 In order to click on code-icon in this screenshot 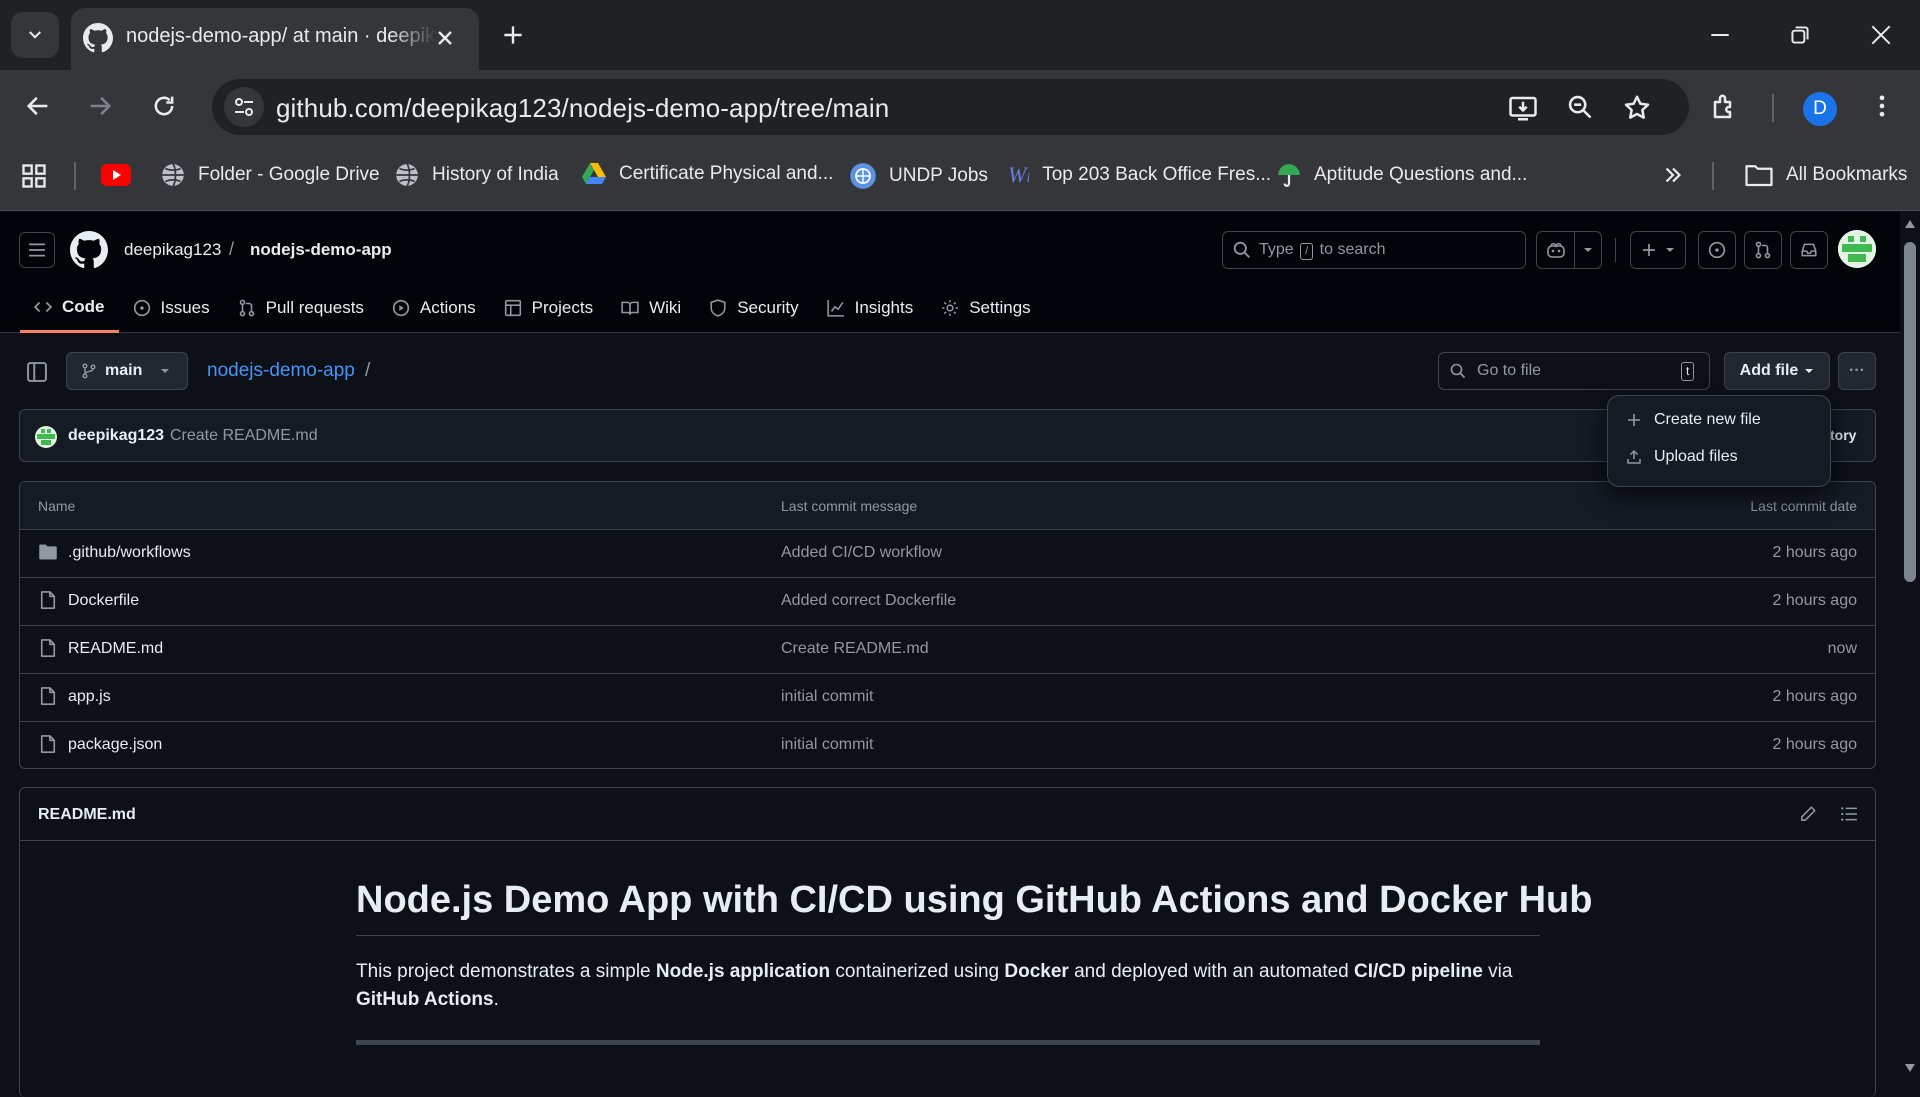, I will do `click(43, 307)`.